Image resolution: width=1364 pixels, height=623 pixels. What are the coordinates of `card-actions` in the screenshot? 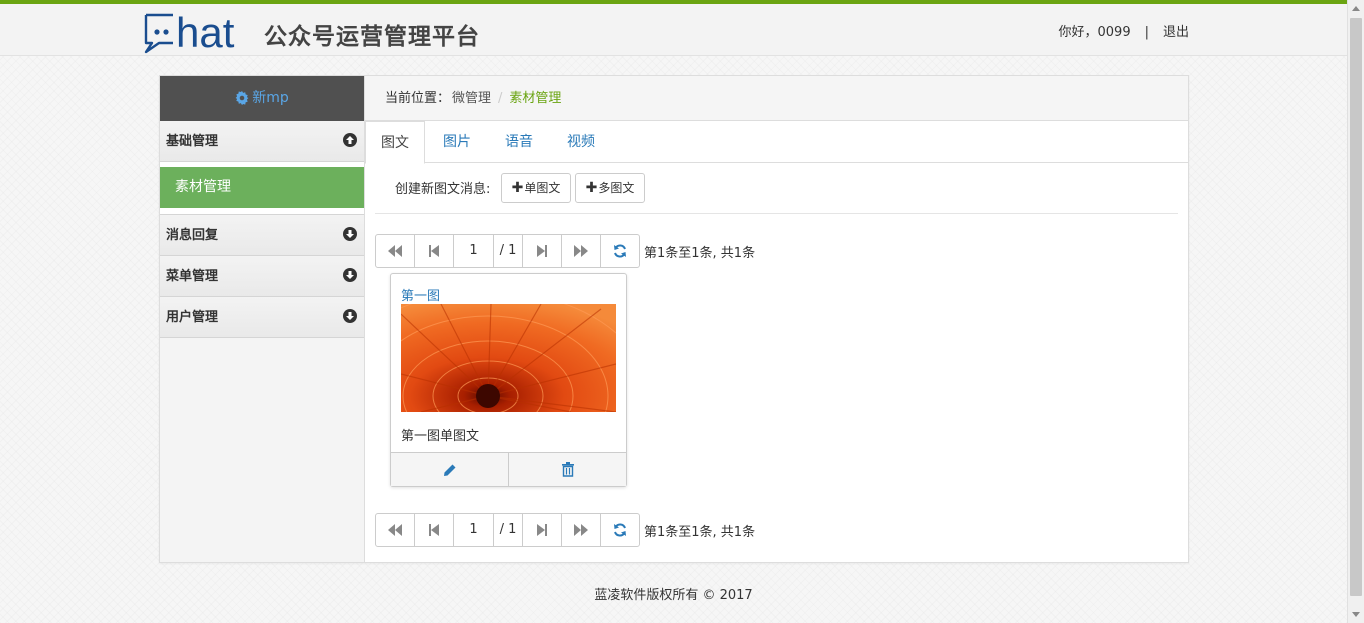 It's located at (508, 469).